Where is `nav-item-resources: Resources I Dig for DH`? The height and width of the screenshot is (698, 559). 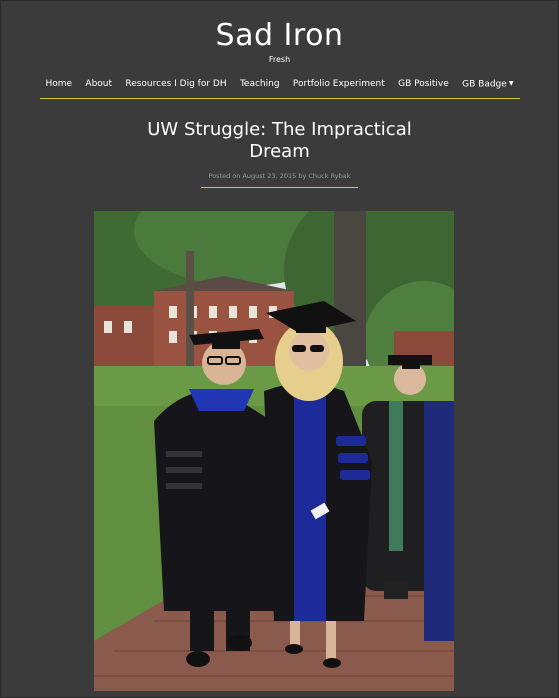 nav-item-resources: Resources I Dig for DH is located at coordinates (175, 84).